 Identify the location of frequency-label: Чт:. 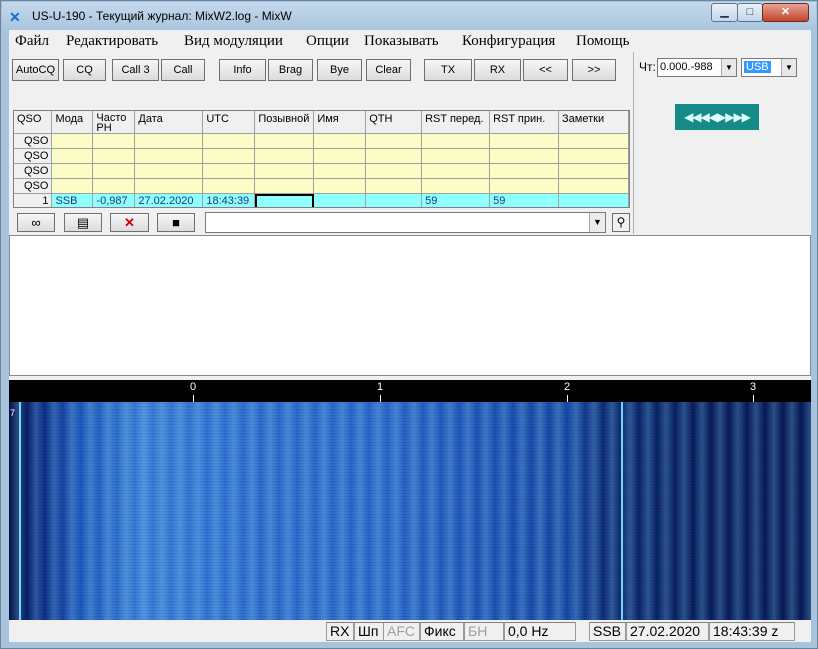
(647, 67).